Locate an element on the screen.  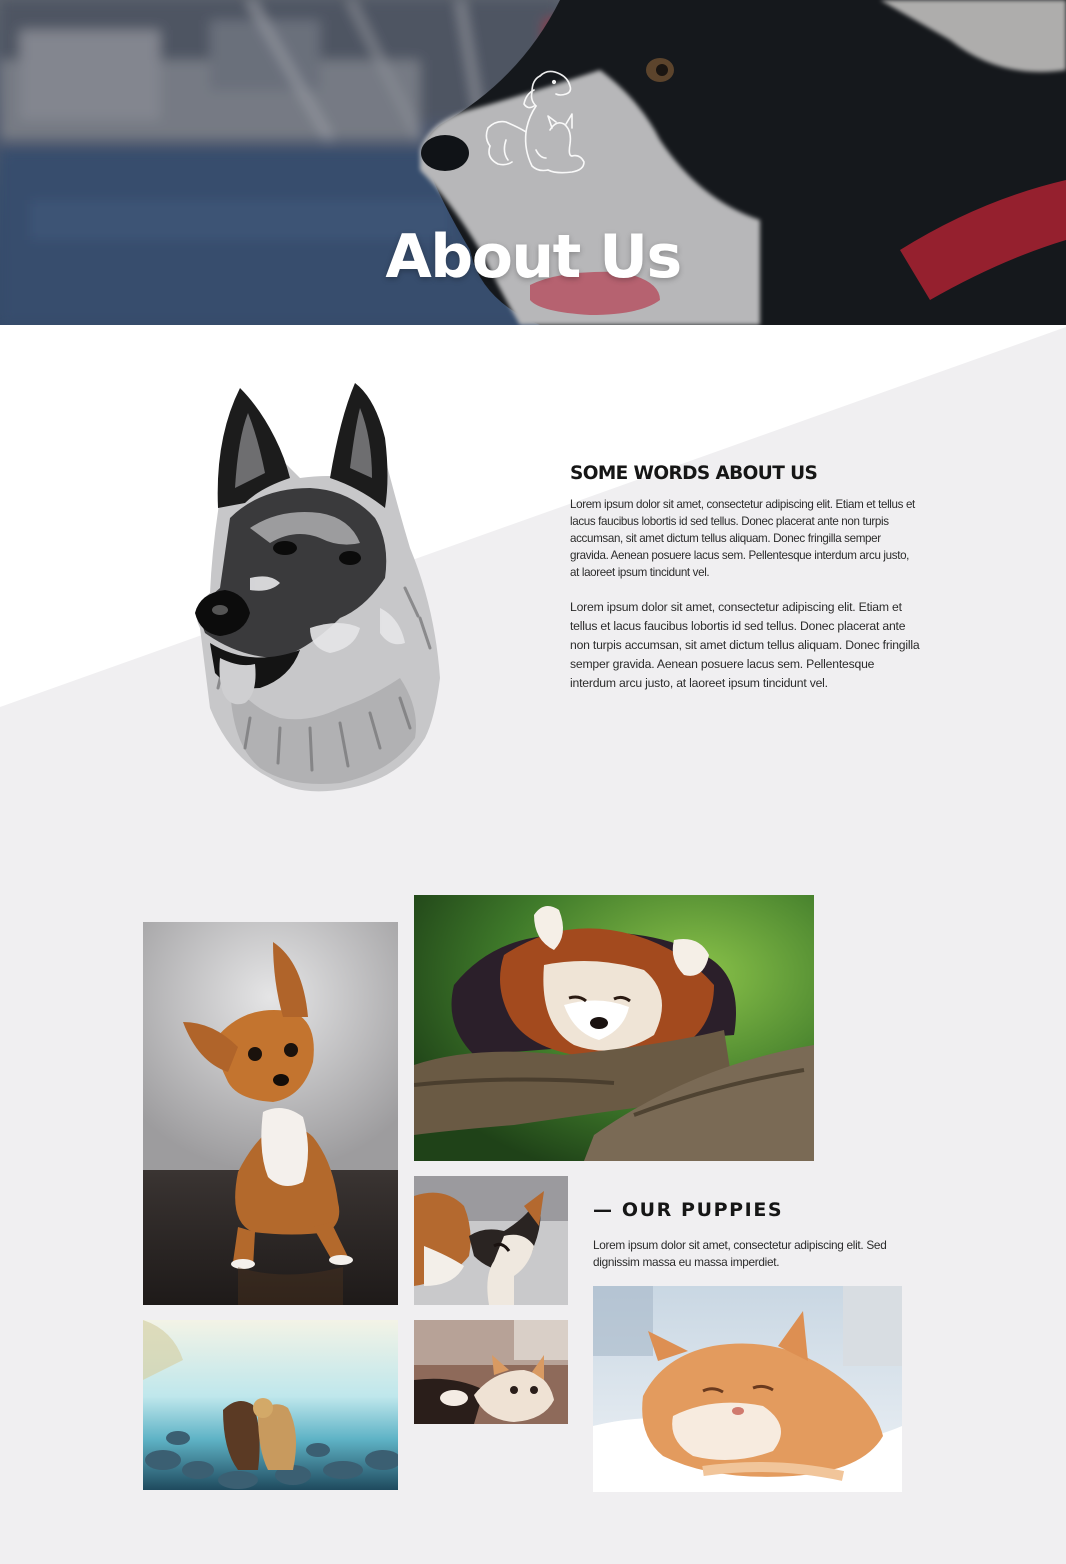
dog-and-cat-logo-icon is located at coordinates (535, 122).